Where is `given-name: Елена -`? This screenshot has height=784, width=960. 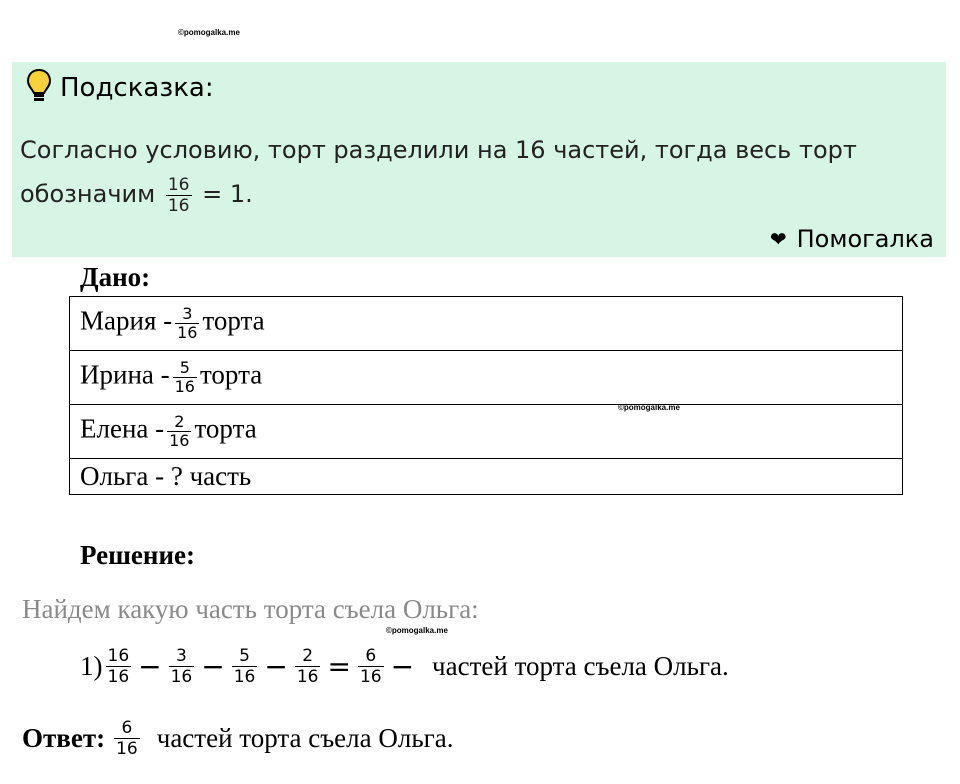
given-name: Елена - is located at coordinates (122, 428).